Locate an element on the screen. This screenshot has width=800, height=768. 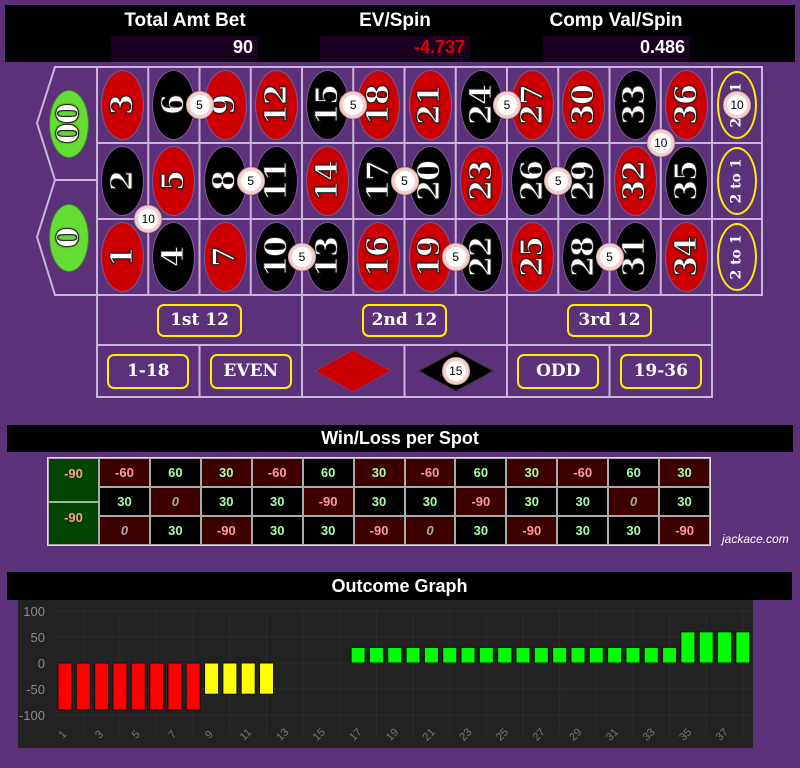
win-loss-cell-17: 30 is located at coordinates (379, 501).